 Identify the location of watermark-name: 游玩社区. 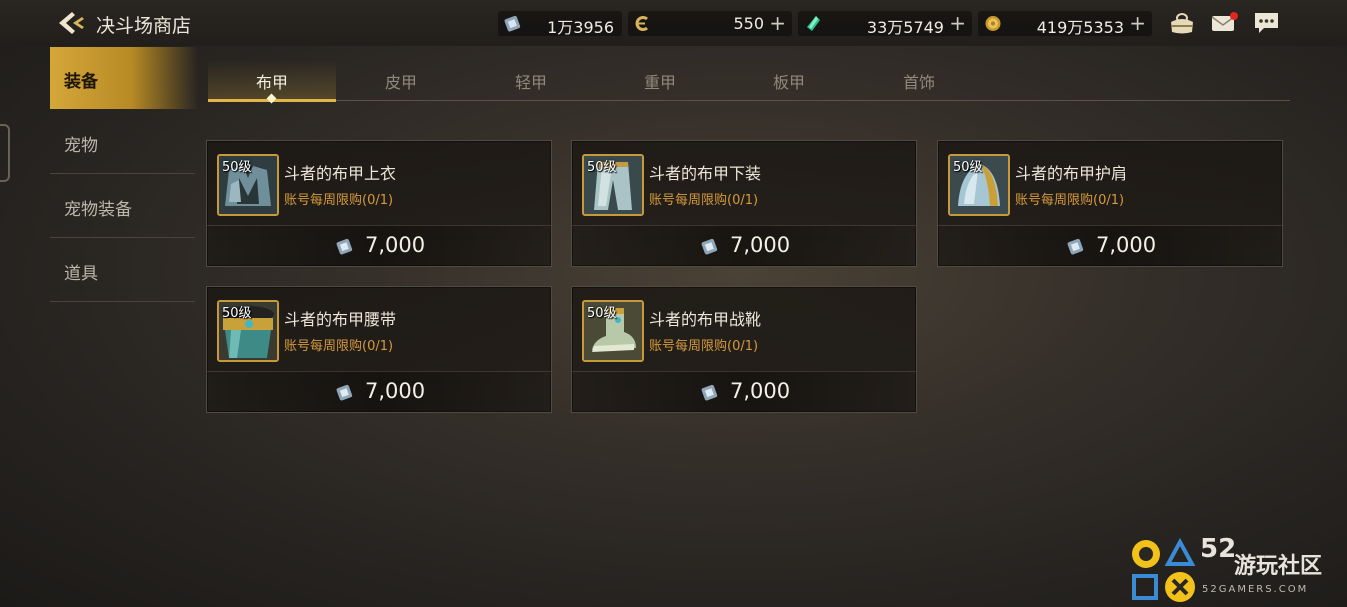
(1278, 566).